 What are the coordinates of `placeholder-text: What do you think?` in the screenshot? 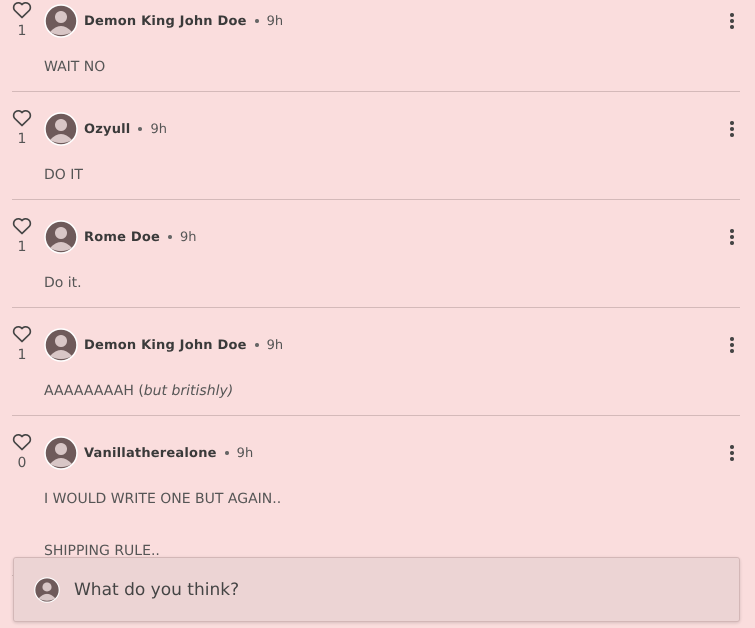 It's located at (157, 590).